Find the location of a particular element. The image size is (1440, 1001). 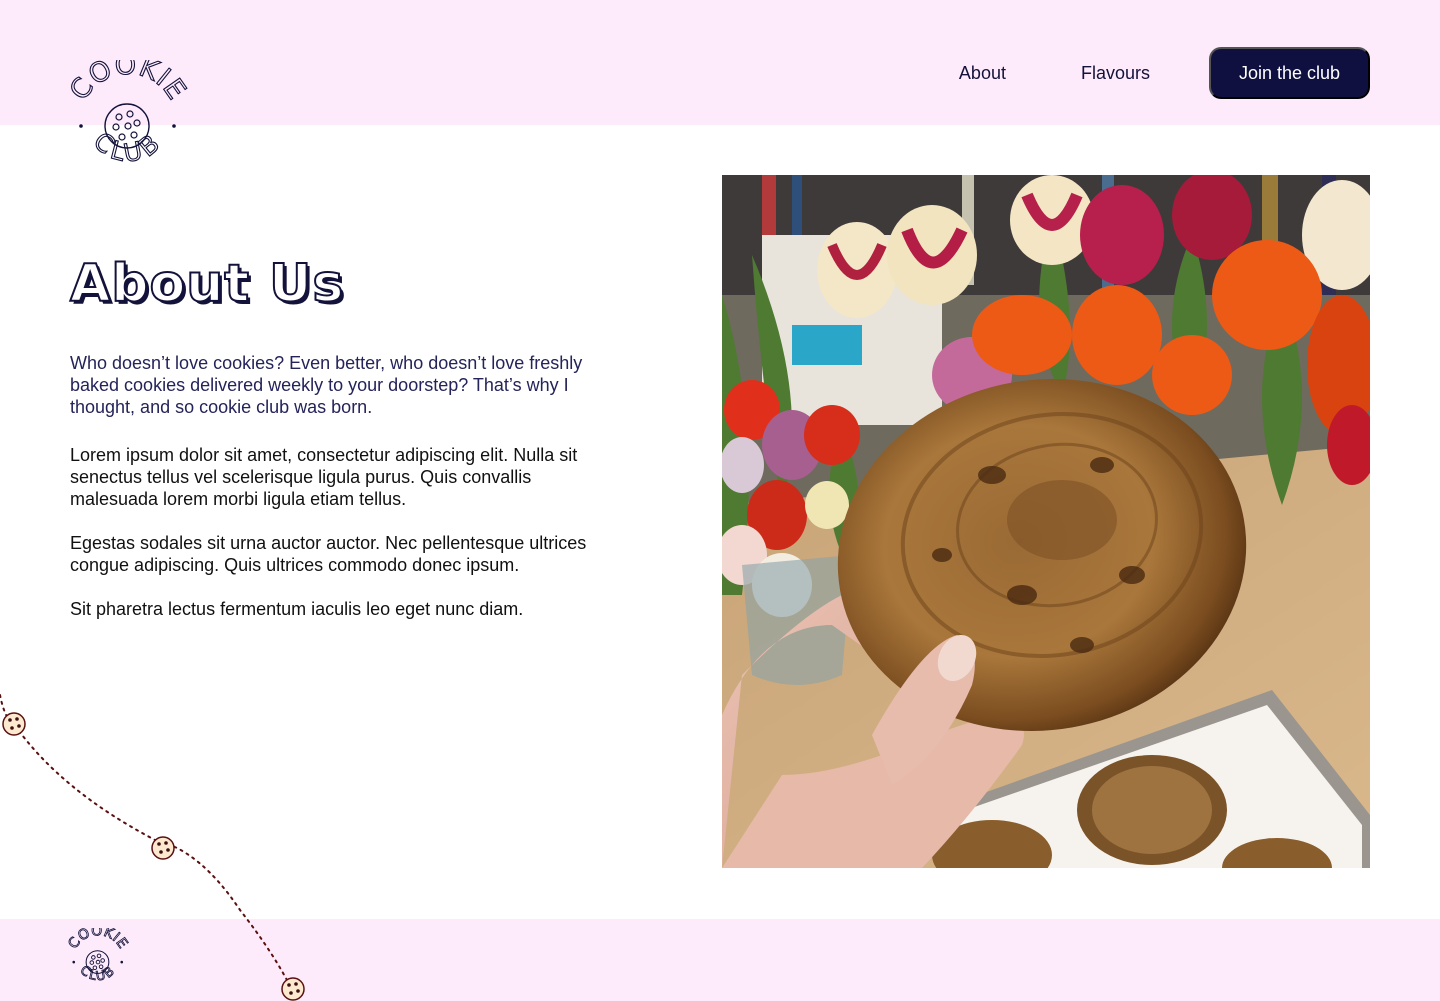

cookie-club-logo: COOKIE CLUB is located at coordinates (127, 116).